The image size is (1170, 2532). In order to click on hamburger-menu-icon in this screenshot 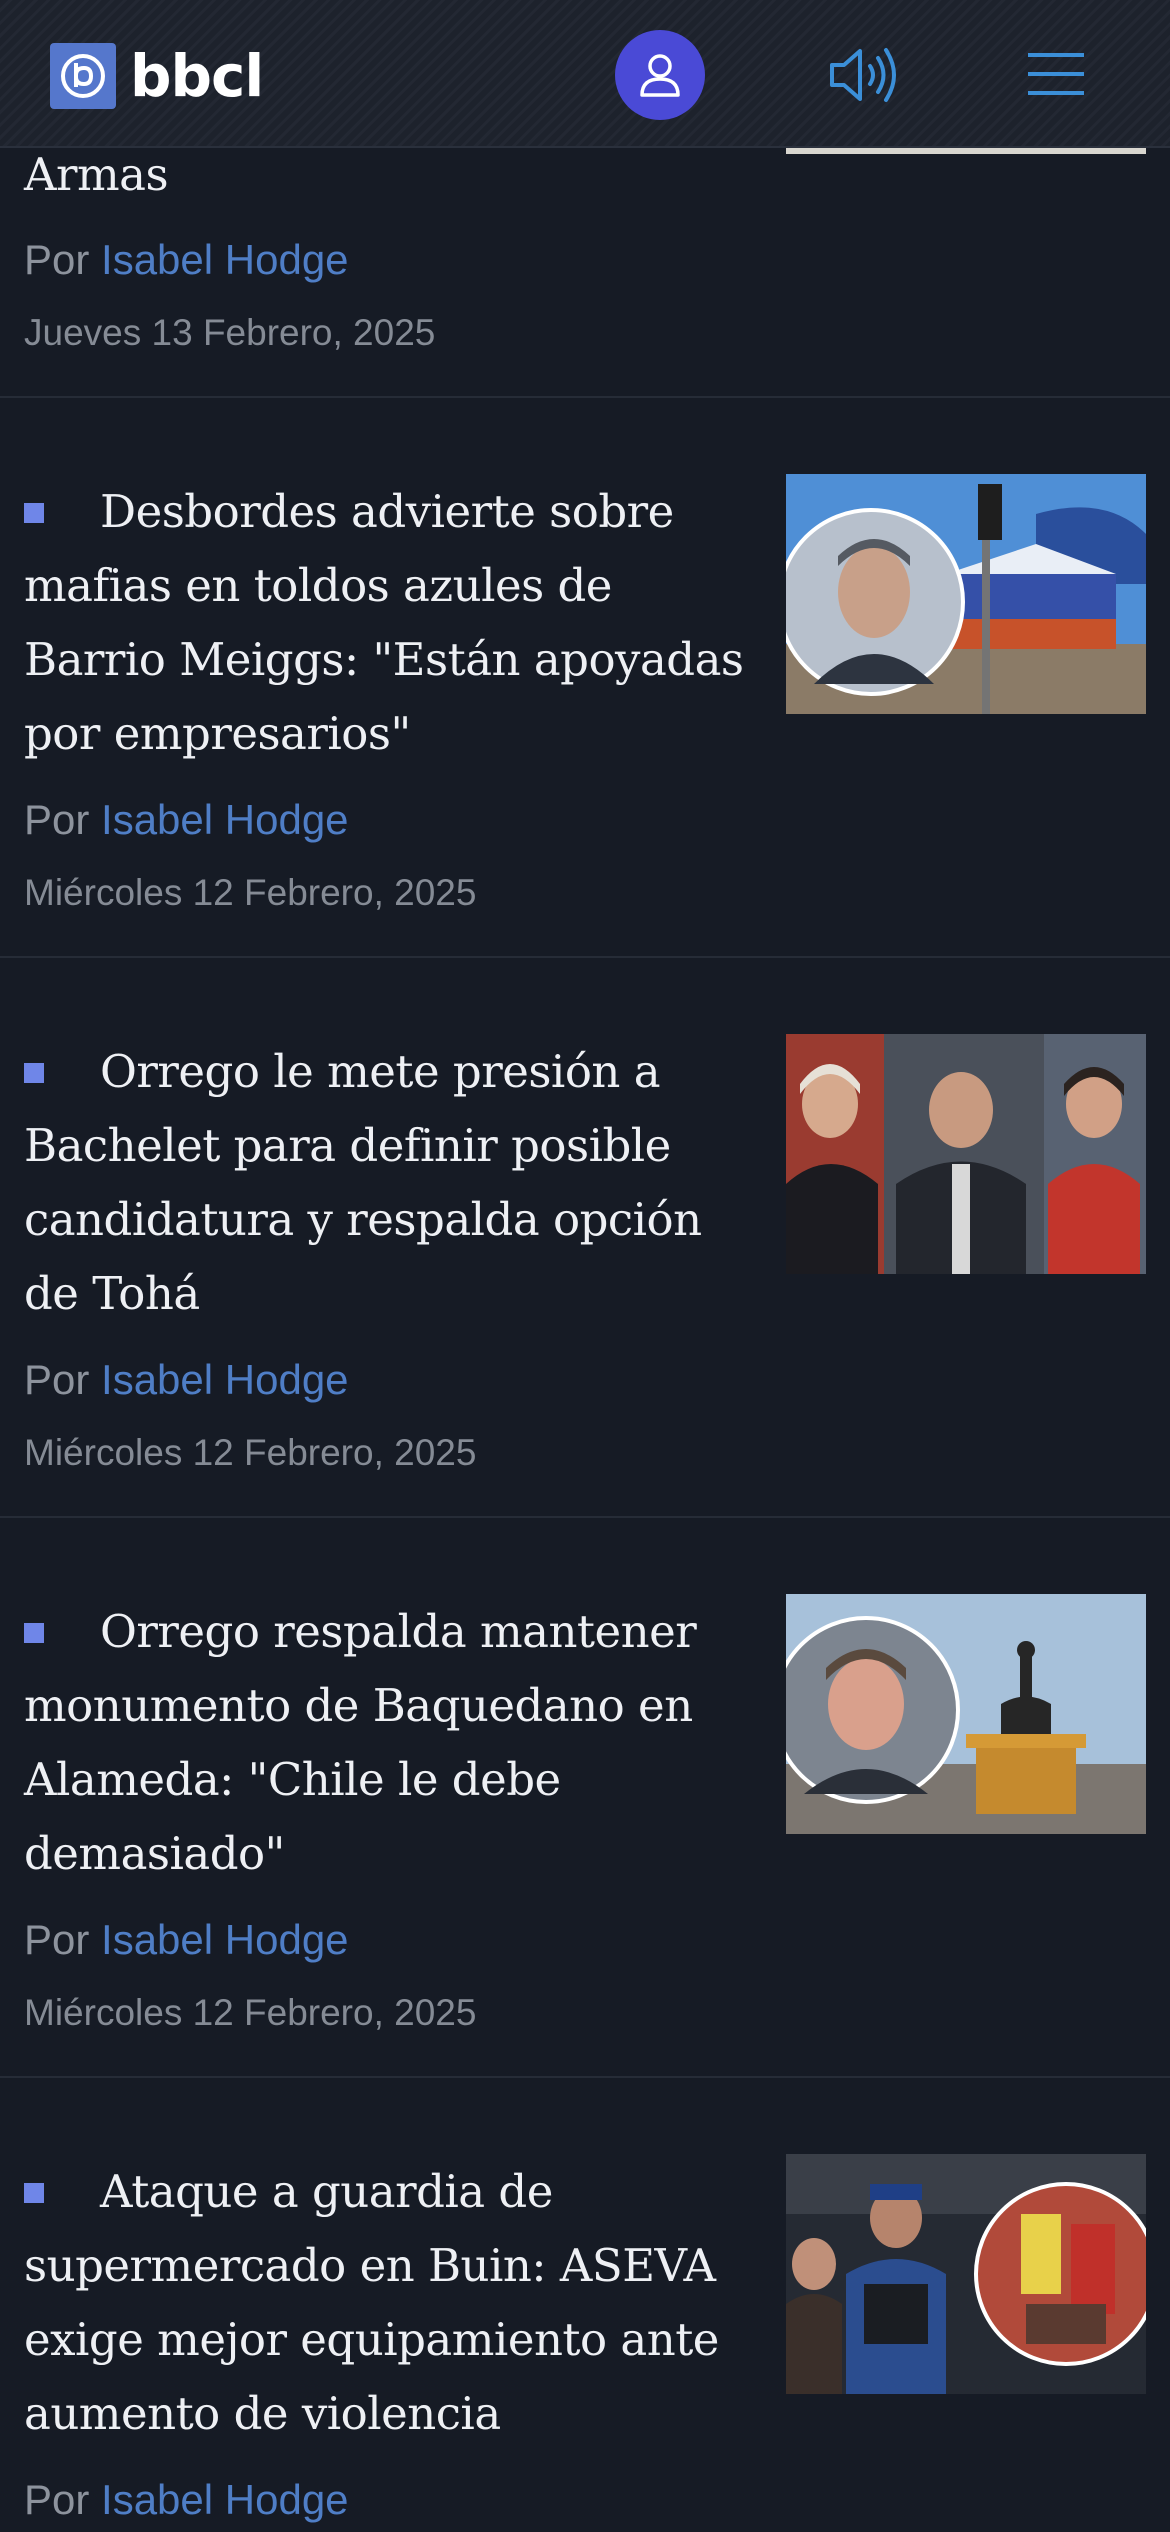, I will do `click(1056, 74)`.